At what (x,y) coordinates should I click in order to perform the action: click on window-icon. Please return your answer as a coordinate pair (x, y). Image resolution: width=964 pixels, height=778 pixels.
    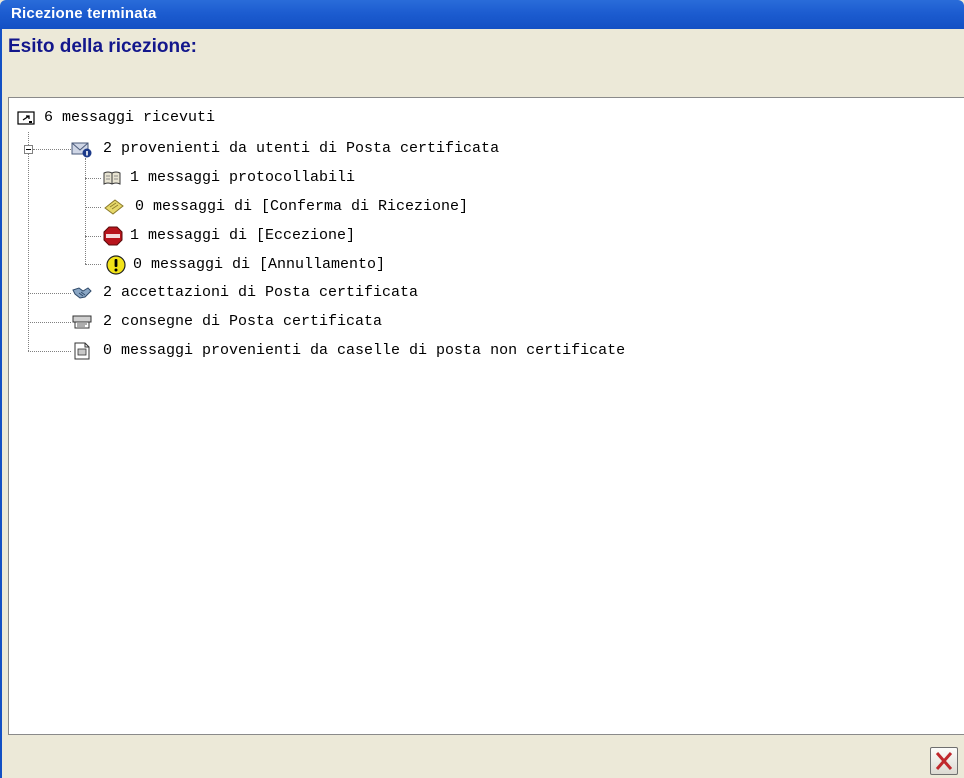
    Looking at the image, I should click on (26, 118).